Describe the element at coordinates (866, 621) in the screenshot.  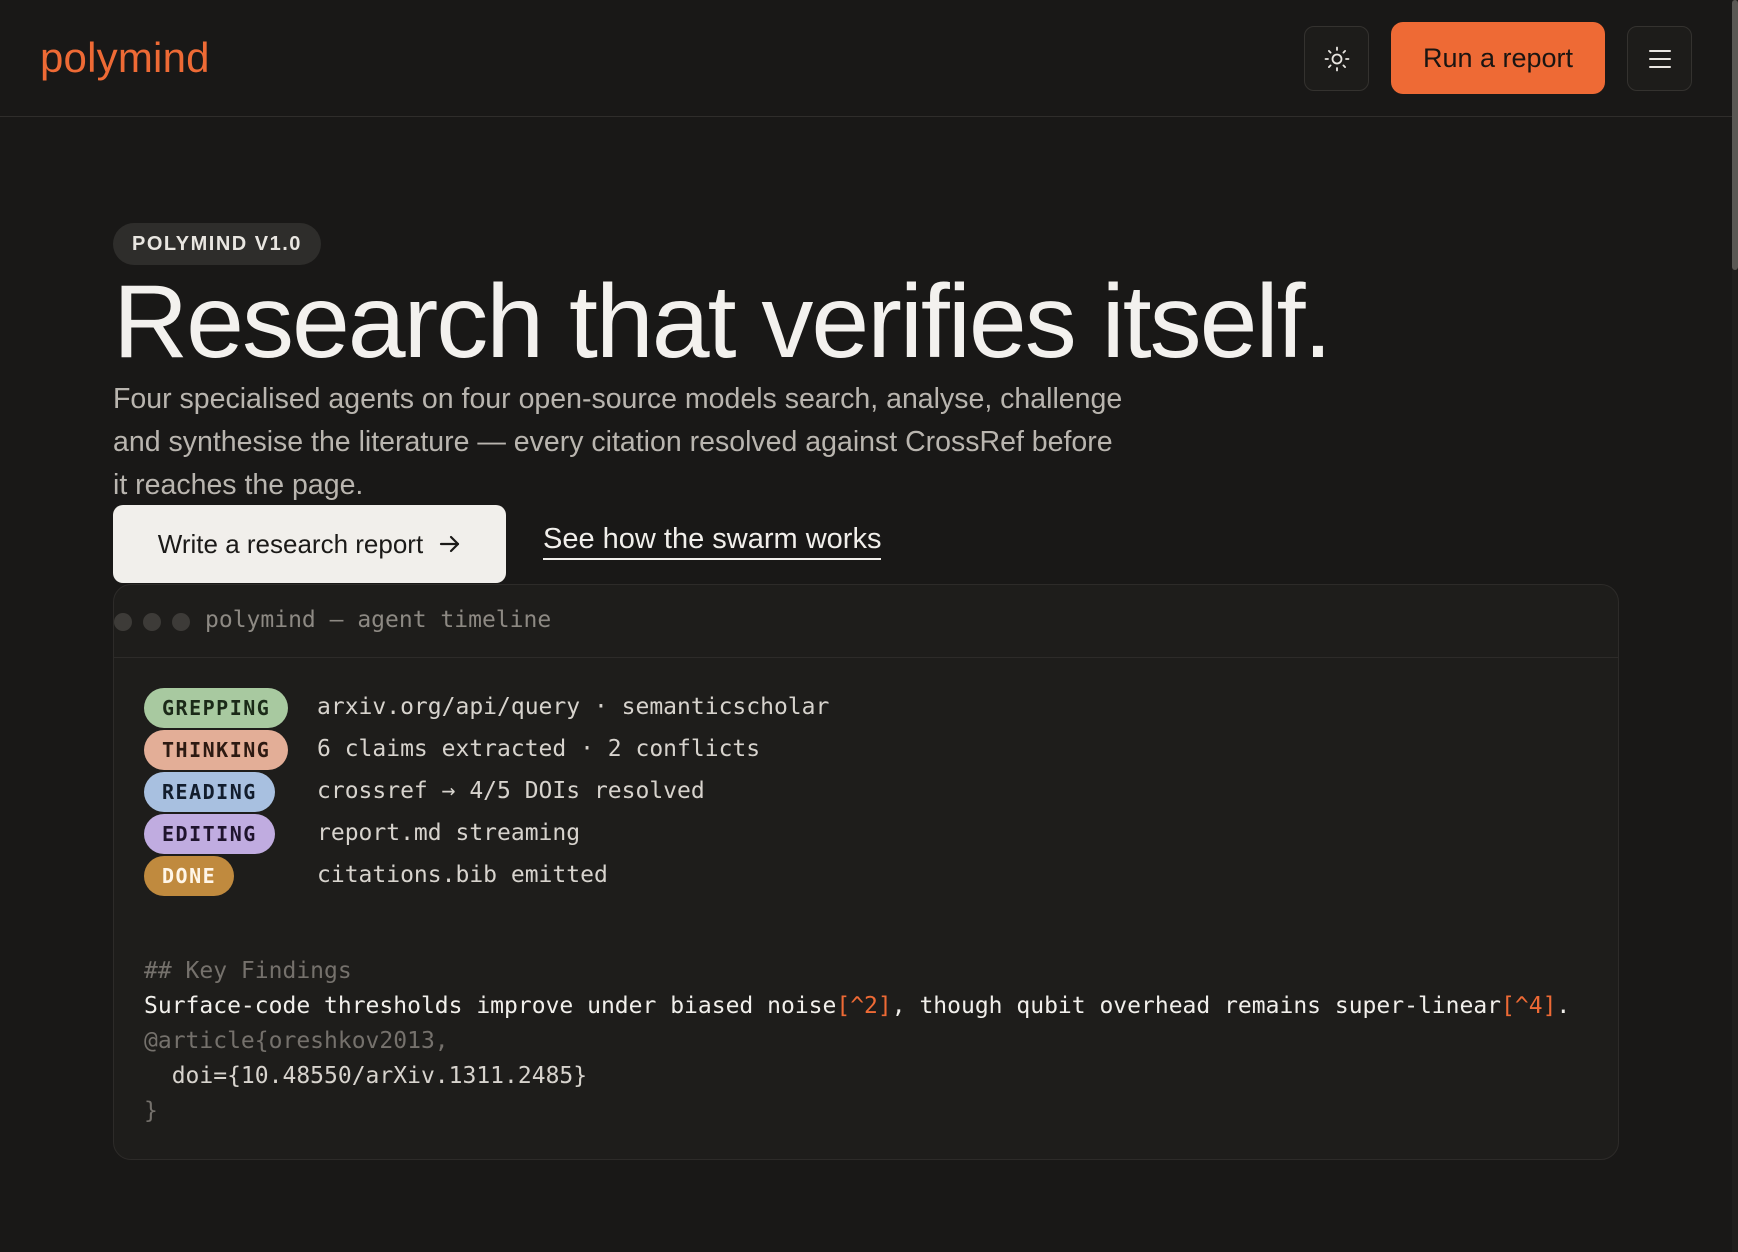
I see `terminal-header: polymind — agent timeline` at that location.